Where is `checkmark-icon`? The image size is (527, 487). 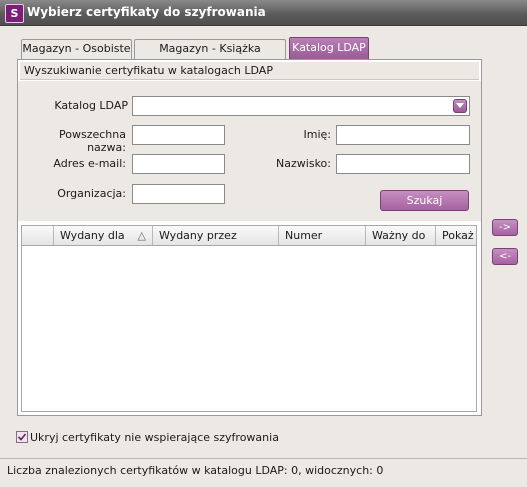 checkmark-icon is located at coordinates (22, 437).